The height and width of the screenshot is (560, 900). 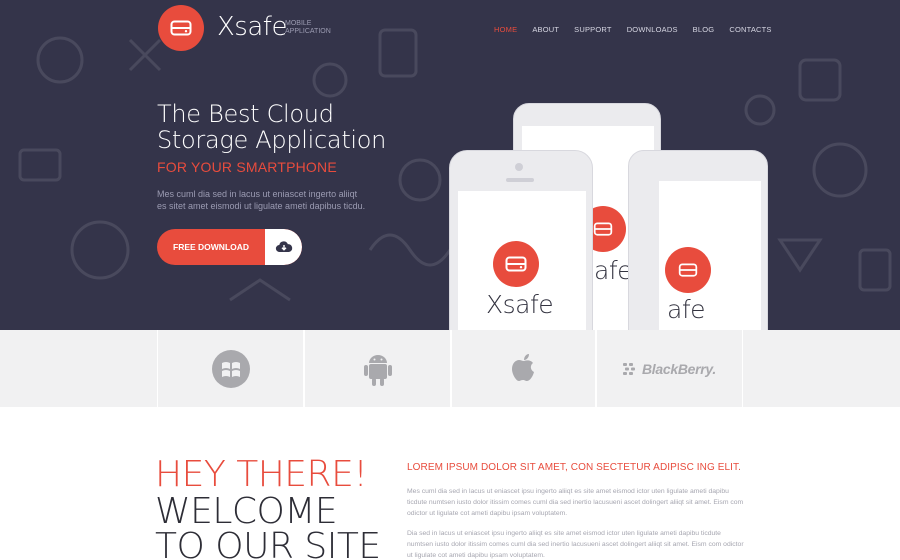 What do you see at coordinates (211, 247) in the screenshot?
I see `free-download-label: FREE DOWNLOAD` at bounding box center [211, 247].